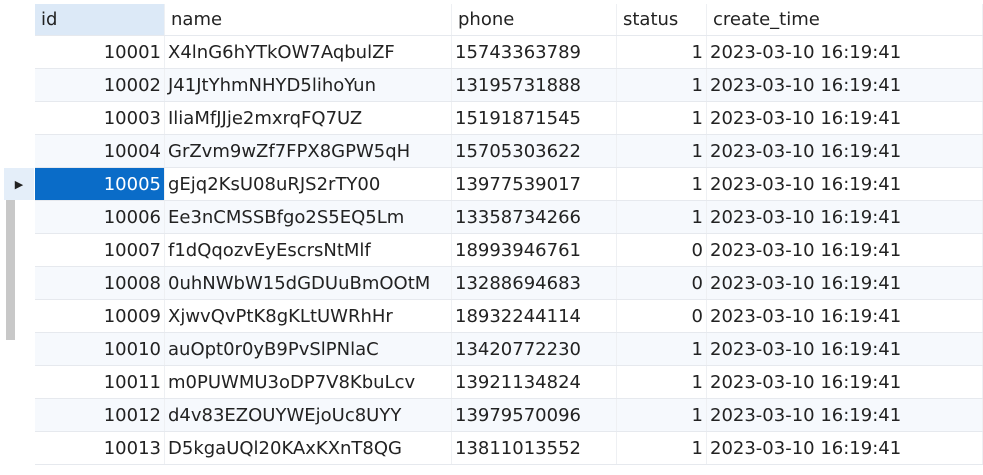 The height and width of the screenshot is (475, 983). I want to click on cell-phone: 18993946761, so click(534, 250).